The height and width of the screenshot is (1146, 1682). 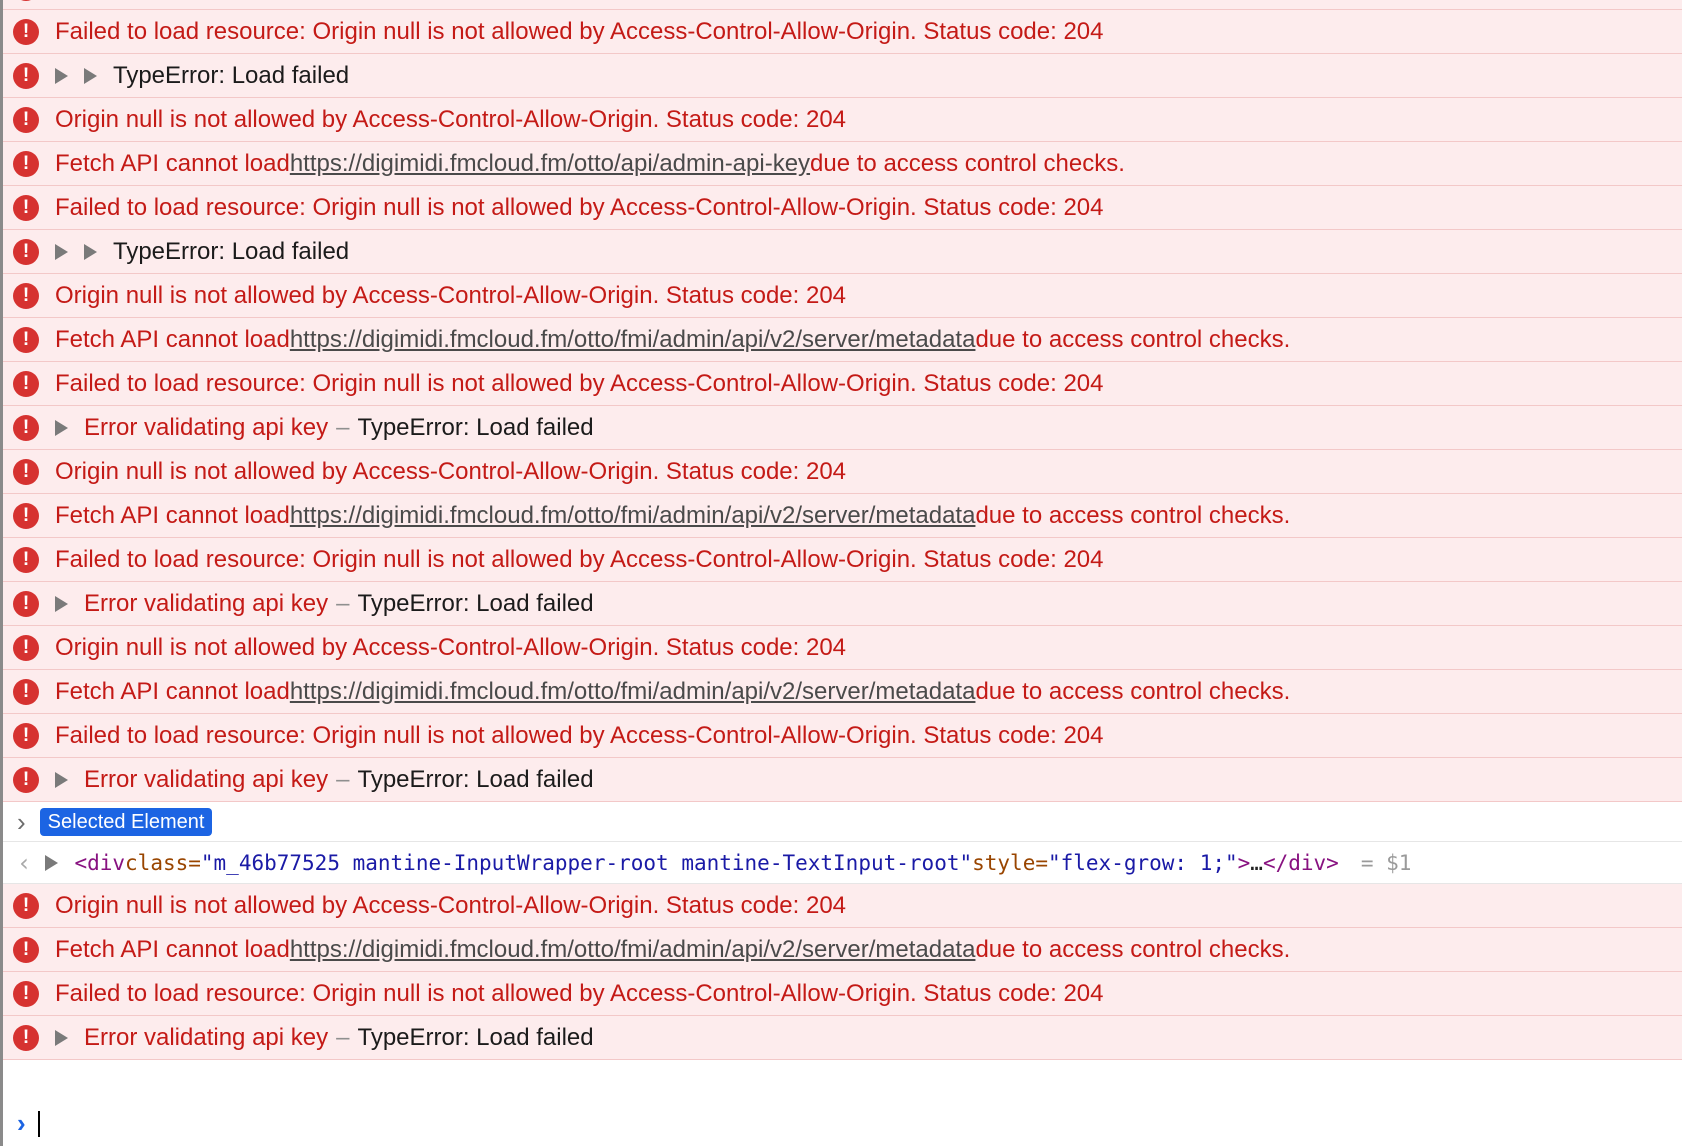 I want to click on chevron-right-icon: ›, so click(x=21, y=822).